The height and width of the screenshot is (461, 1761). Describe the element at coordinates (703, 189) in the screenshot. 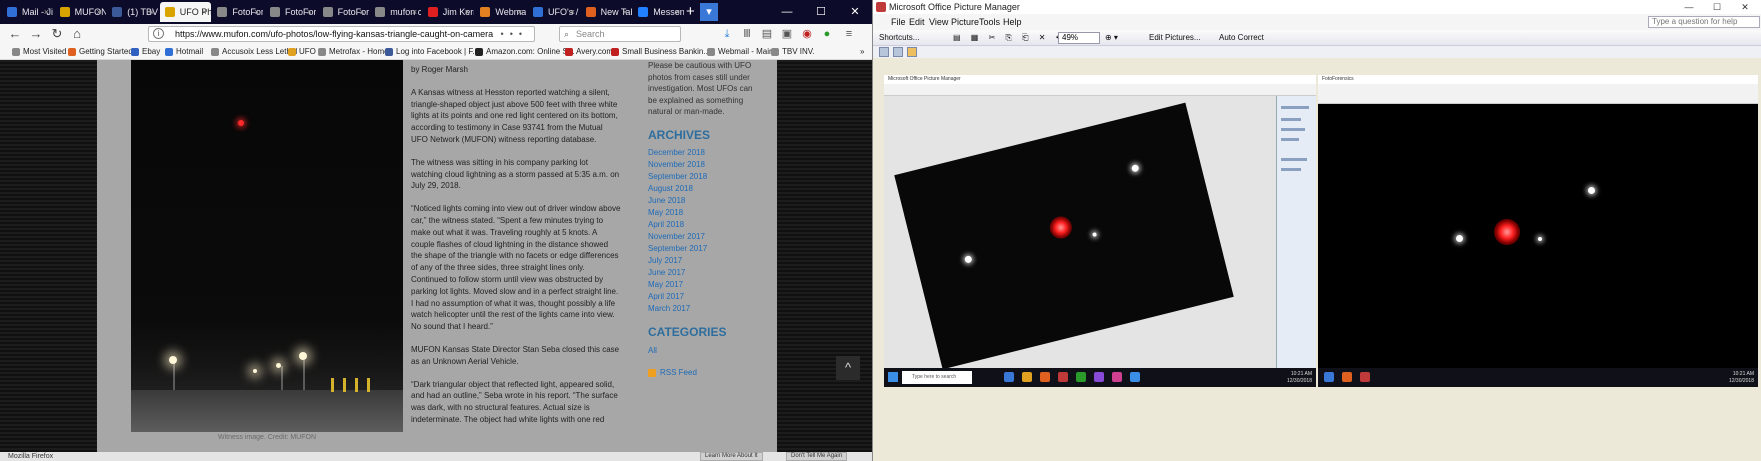

I see `archive-link: August 2018` at that location.